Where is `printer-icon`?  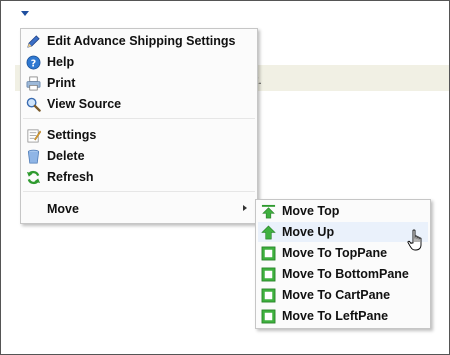 printer-icon is located at coordinates (33, 83).